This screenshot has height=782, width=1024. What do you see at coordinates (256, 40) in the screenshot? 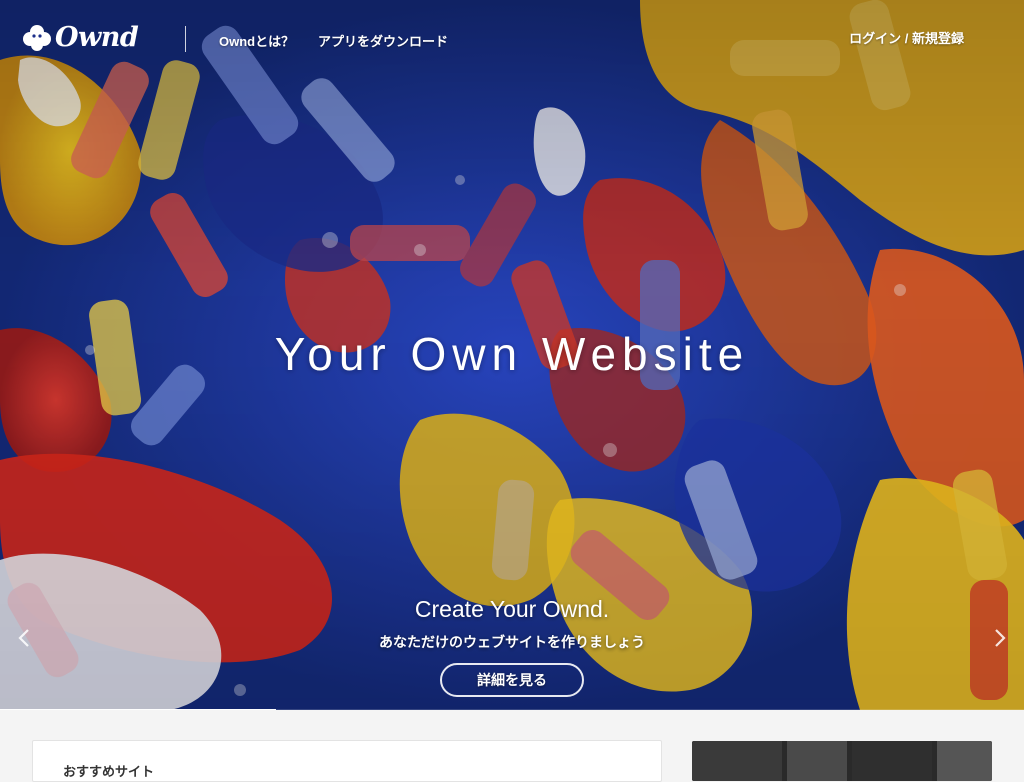
I see `nav-link-about: Owndとは？` at bounding box center [256, 40].